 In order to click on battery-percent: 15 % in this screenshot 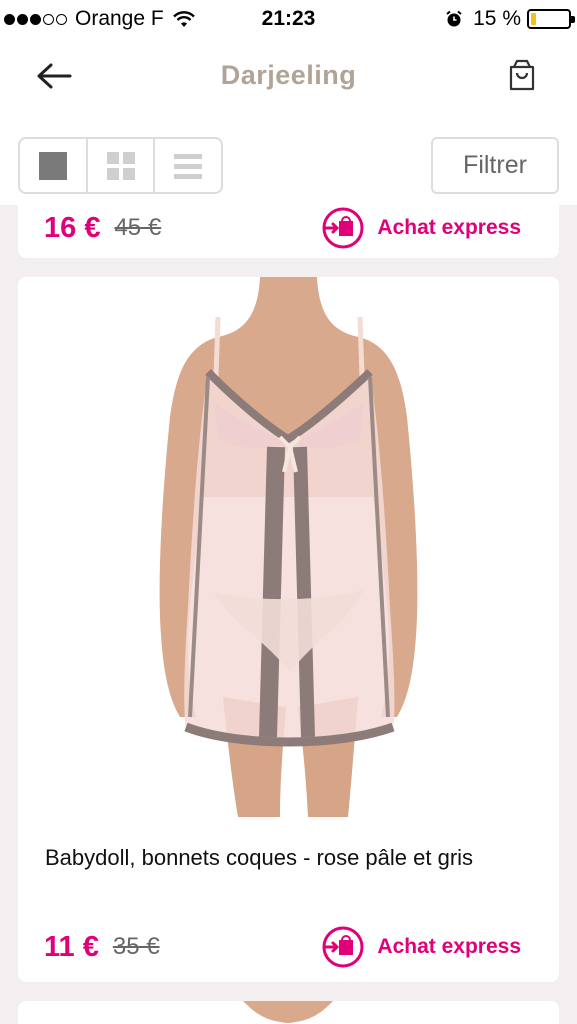, I will do `click(497, 18)`.